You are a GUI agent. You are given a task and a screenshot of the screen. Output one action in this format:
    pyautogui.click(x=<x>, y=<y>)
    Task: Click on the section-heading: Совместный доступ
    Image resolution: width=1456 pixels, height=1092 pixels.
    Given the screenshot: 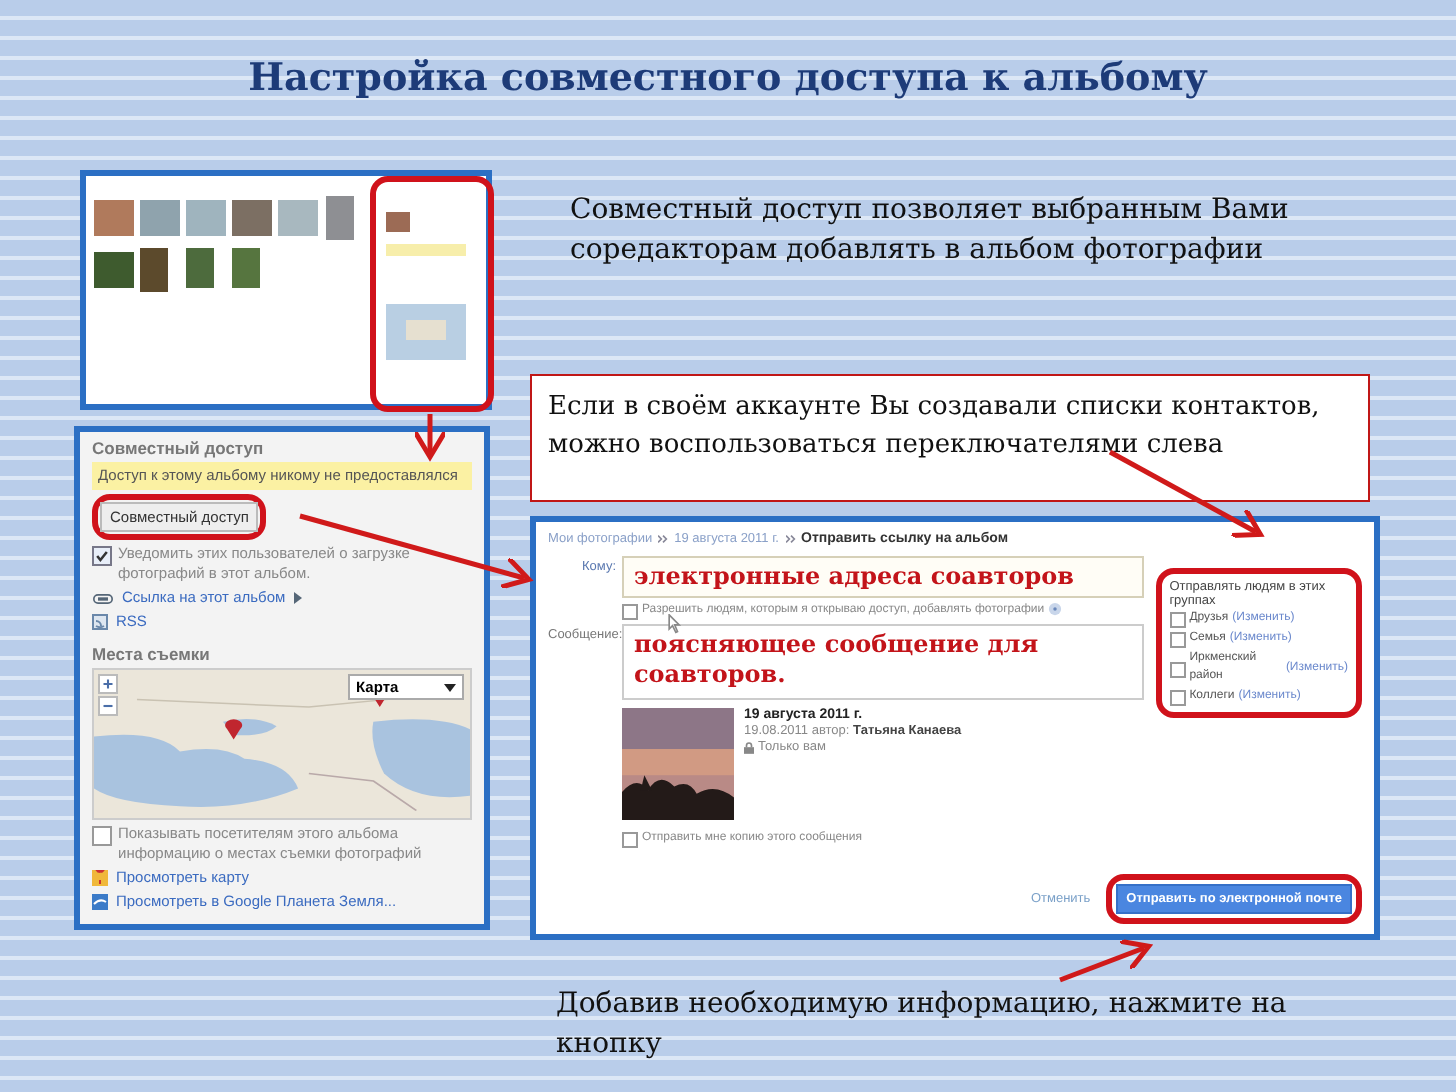 What is the action you would take?
    pyautogui.click(x=179, y=448)
    